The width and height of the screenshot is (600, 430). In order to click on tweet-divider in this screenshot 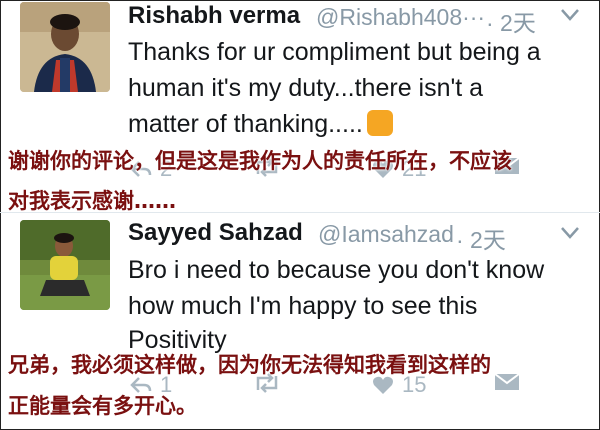, I will do `click(300, 212)`.